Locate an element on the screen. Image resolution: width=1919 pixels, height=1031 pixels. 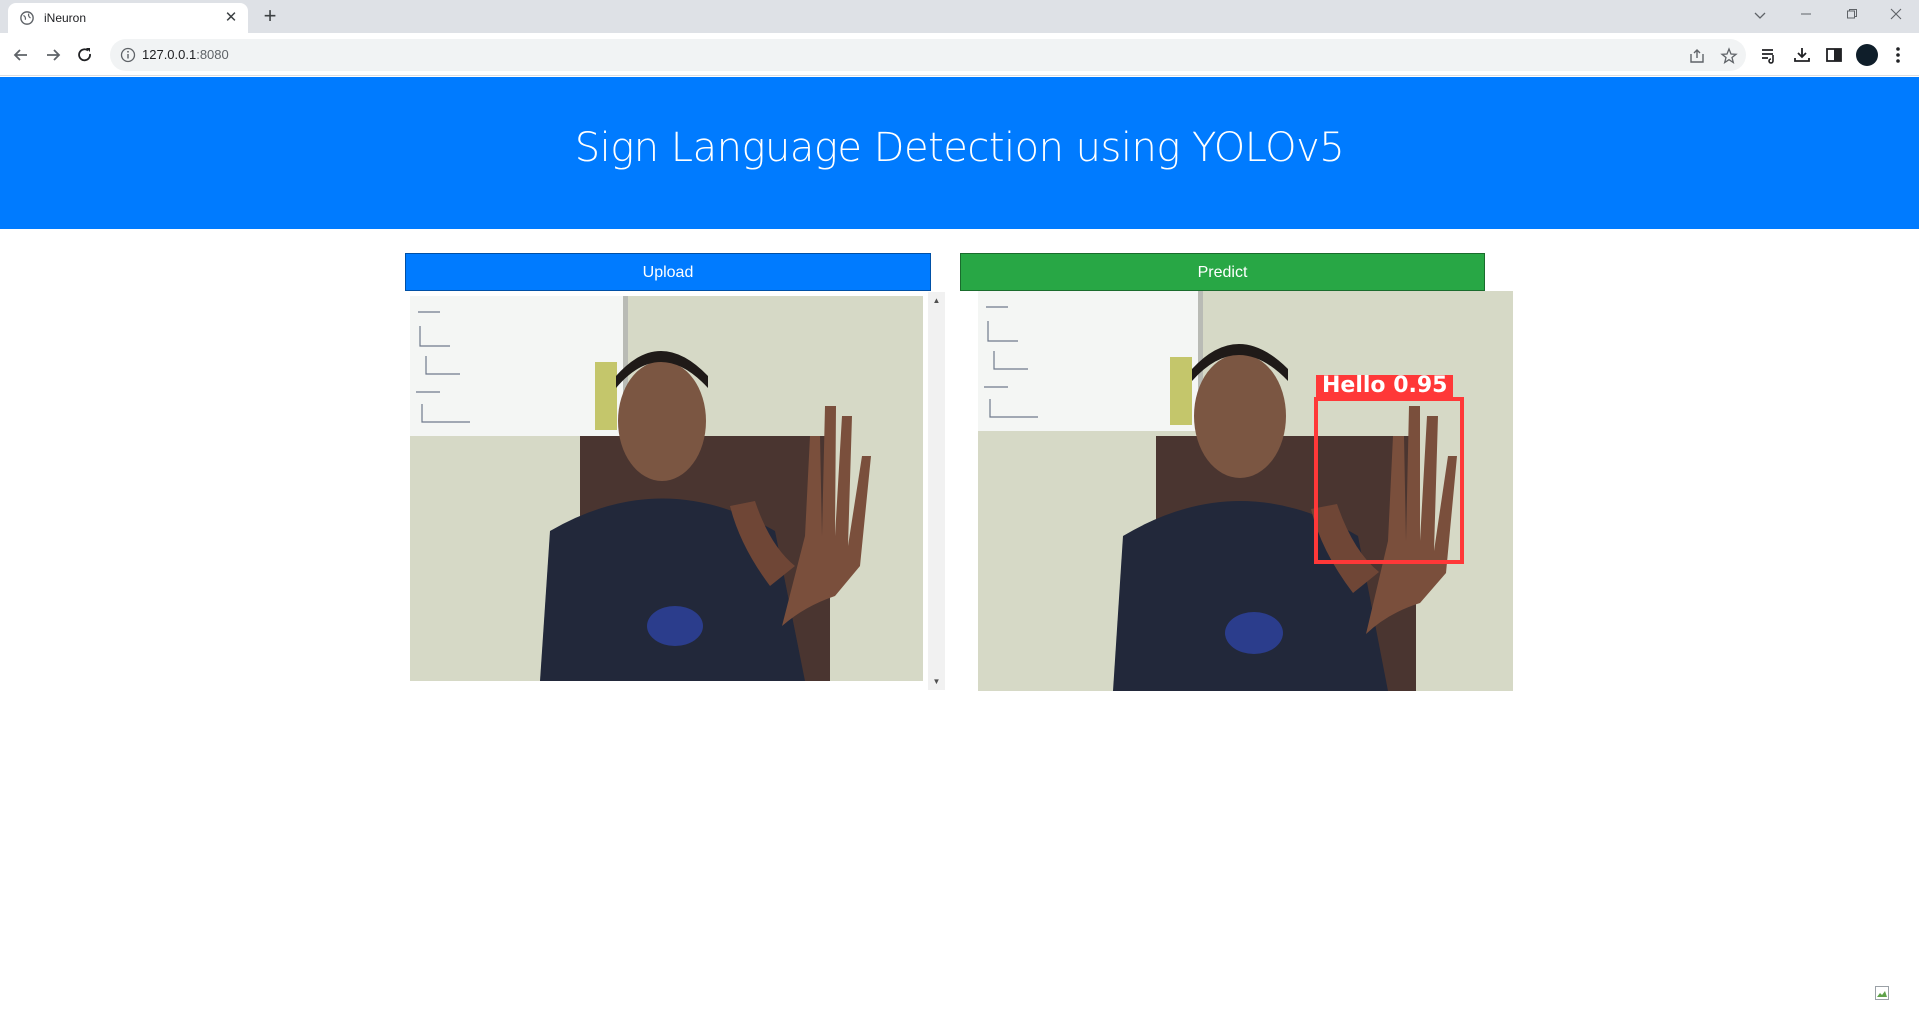
upload-pane-scrollbar: ▲ ▼ is located at coordinates (936, 491).